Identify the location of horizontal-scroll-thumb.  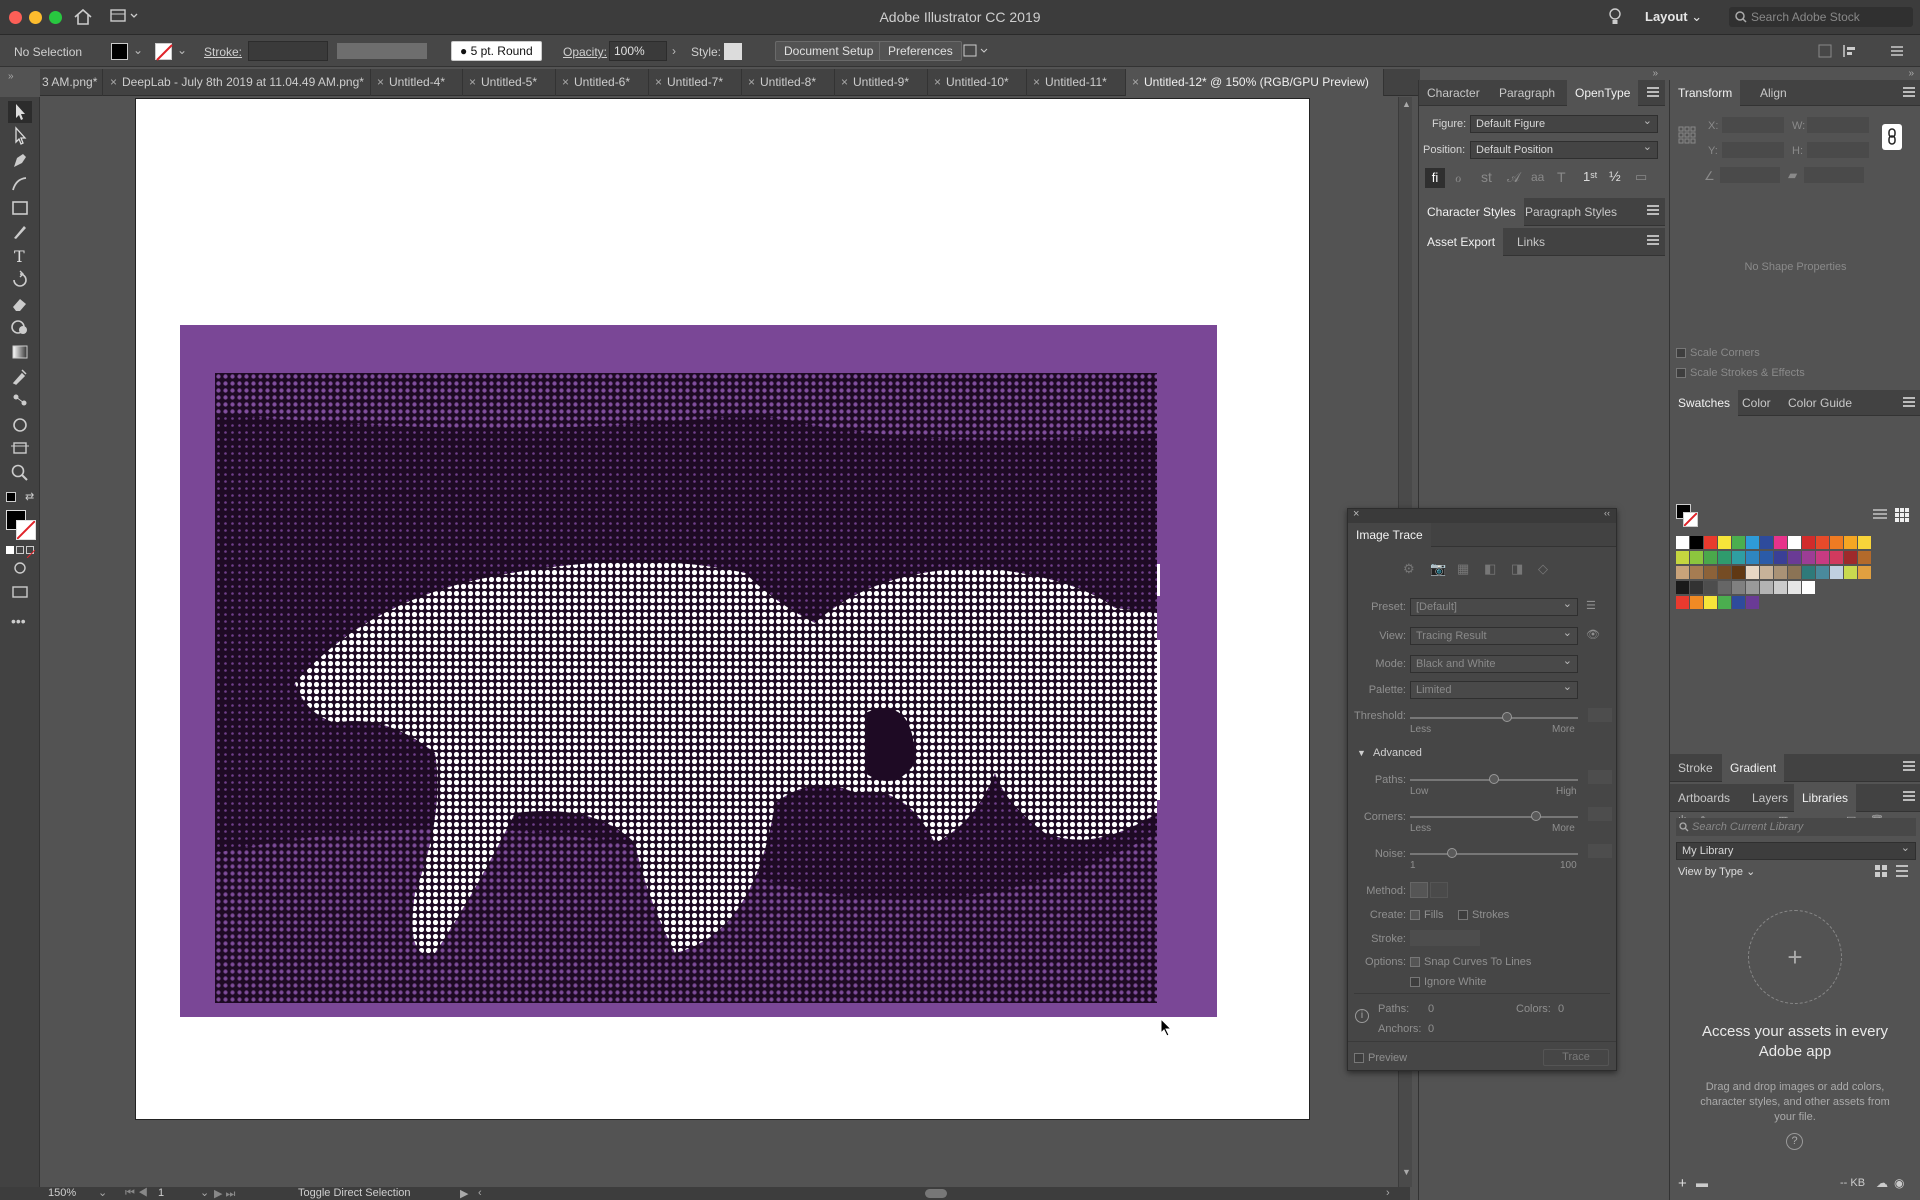
(936, 1193).